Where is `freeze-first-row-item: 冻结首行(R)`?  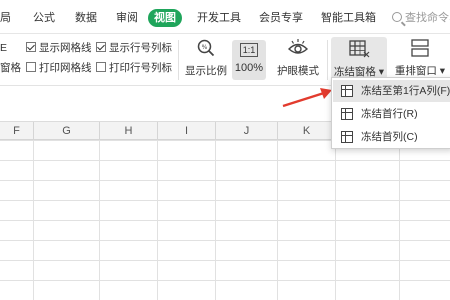 freeze-first-row-item: 冻结首行(R) is located at coordinates (391, 114).